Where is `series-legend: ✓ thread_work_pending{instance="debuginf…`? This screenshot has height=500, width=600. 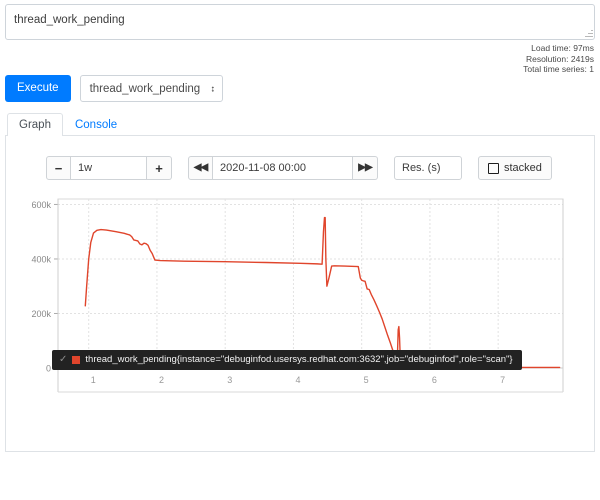 series-legend: ✓ thread_work_pending{instance="debuginf… is located at coordinates (287, 360).